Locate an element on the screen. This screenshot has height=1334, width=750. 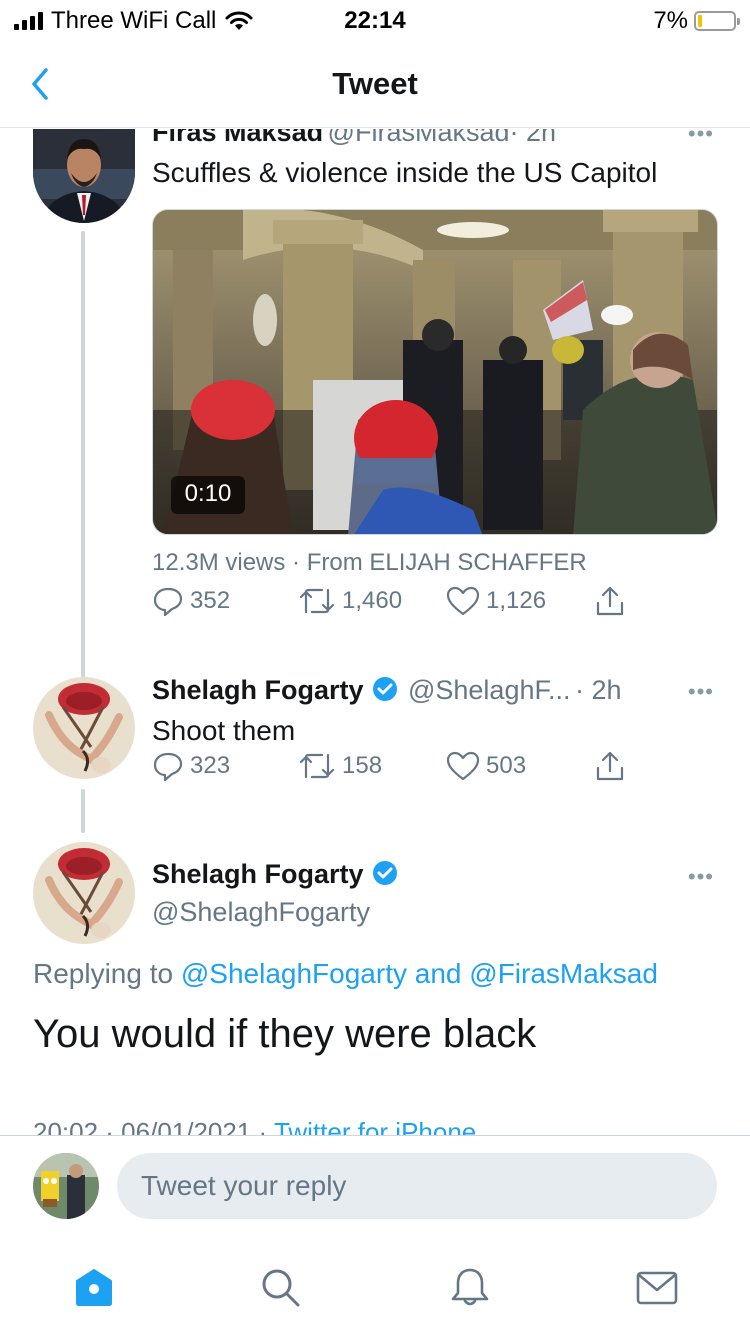
clock: 22:14 is located at coordinates (375, 20).